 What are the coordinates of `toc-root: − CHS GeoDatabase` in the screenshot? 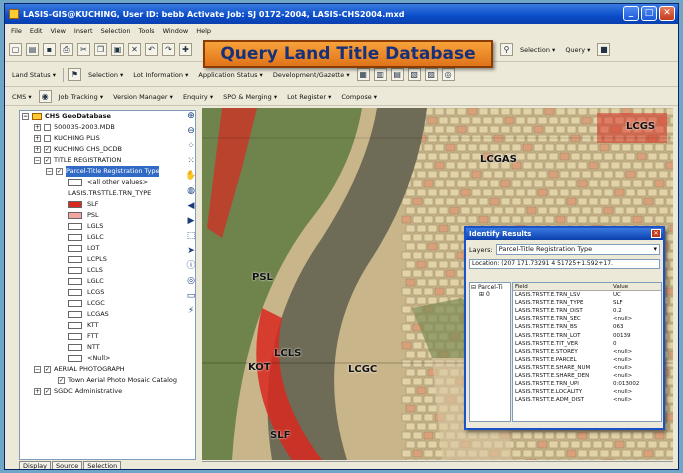 It's located at (107, 116).